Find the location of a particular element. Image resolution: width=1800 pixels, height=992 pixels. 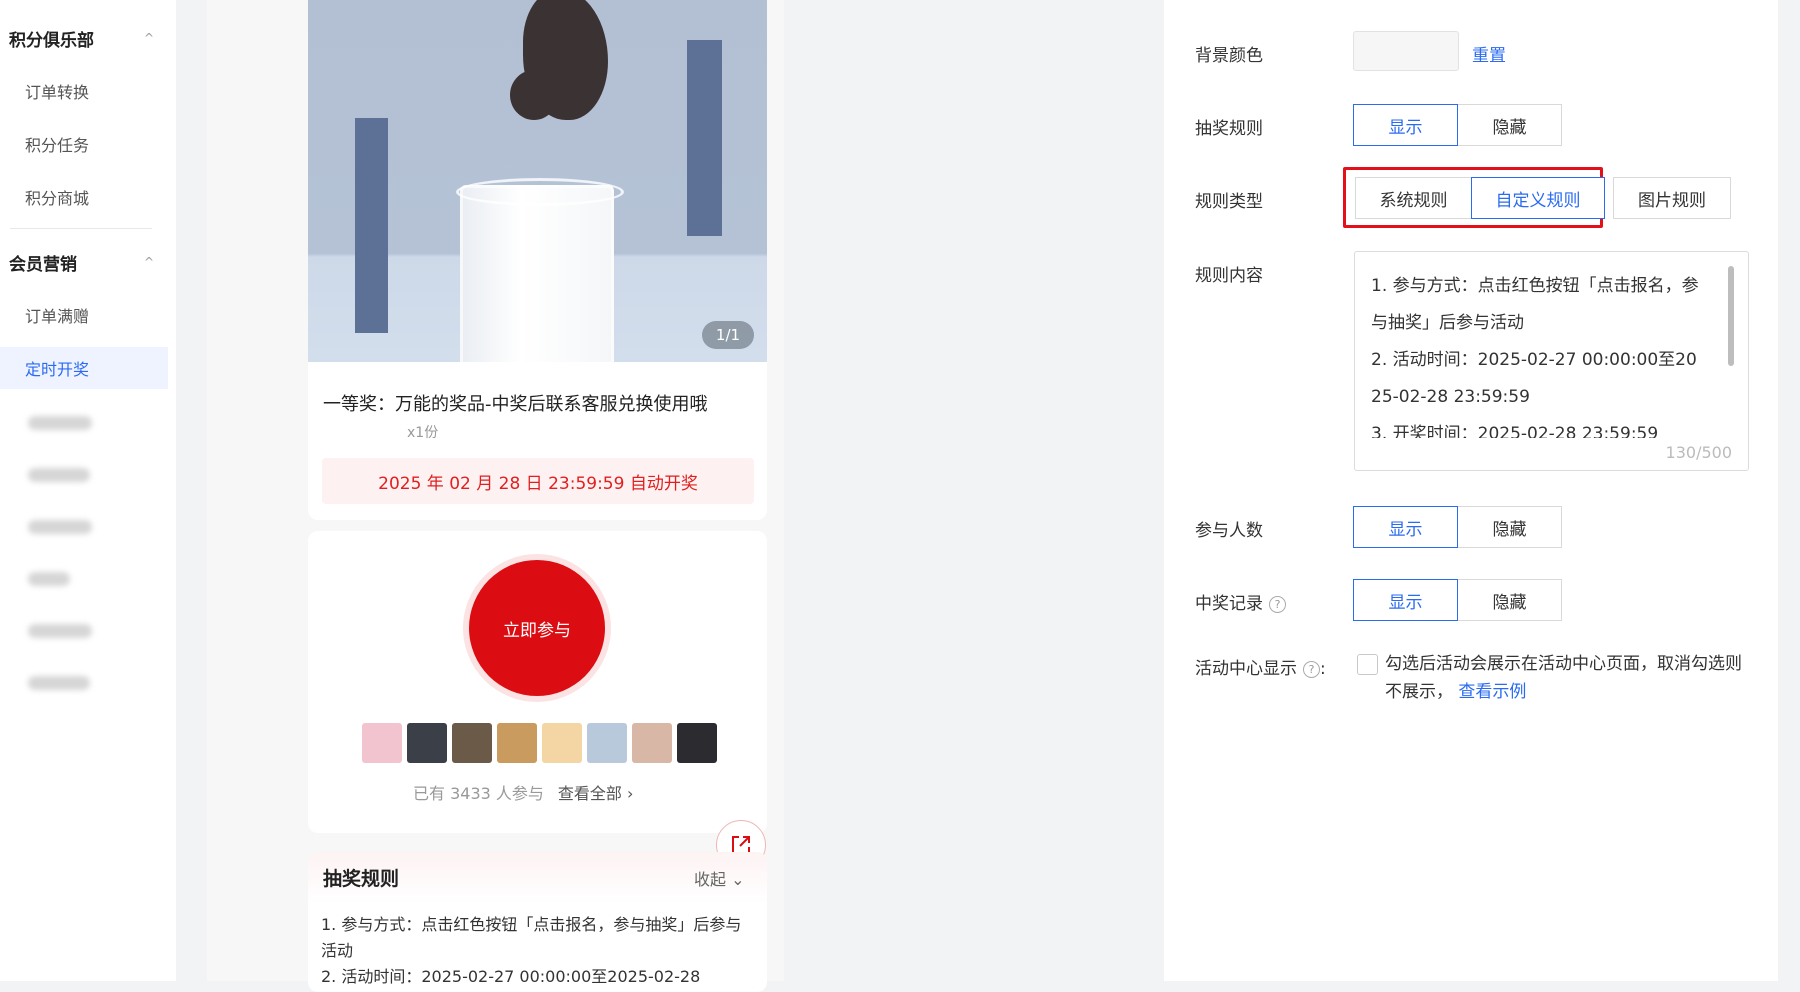

participants-row: 已有 3433 人参与 查看全部 › is located at coordinates (523, 792).